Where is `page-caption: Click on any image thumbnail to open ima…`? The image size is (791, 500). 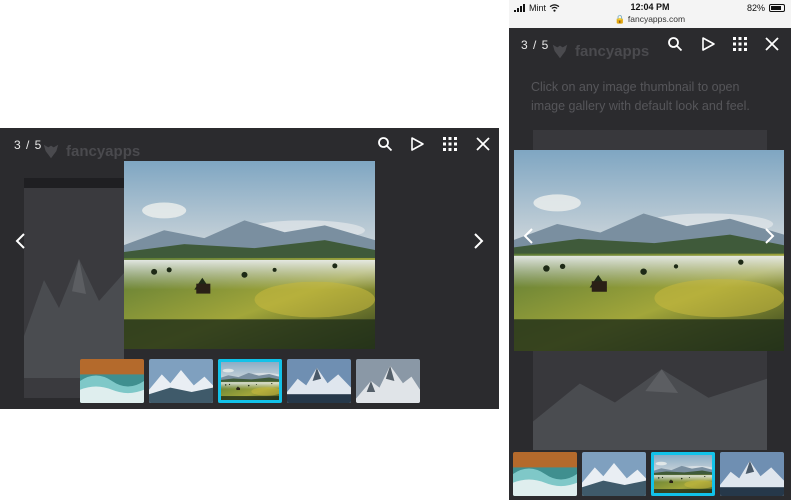 page-caption: Click on any image thumbnail to open ima… is located at coordinates (640, 96).